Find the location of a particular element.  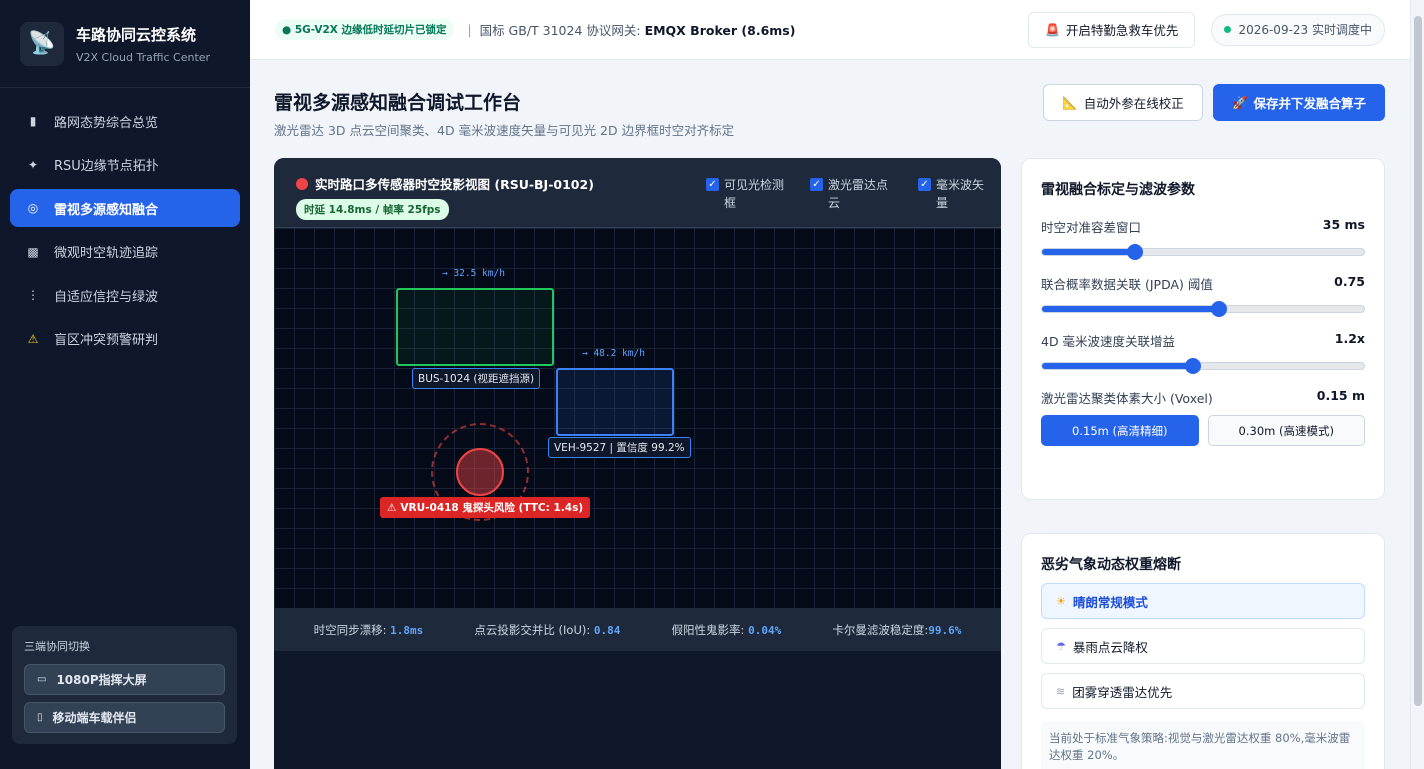

command-screen-label: 1080P指挥大屏 is located at coordinates (101, 680).